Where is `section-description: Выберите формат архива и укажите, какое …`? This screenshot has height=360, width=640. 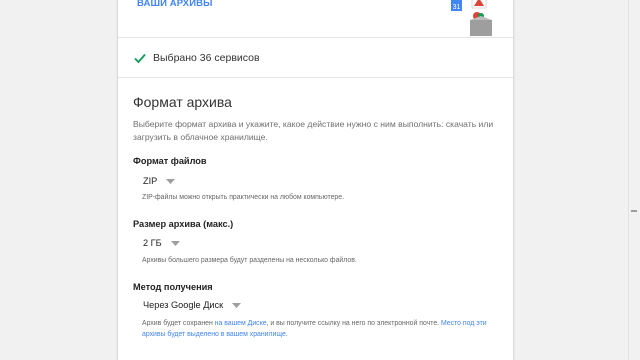
section-description: Выберите формат архива и укажите, какое … is located at coordinates (313, 130).